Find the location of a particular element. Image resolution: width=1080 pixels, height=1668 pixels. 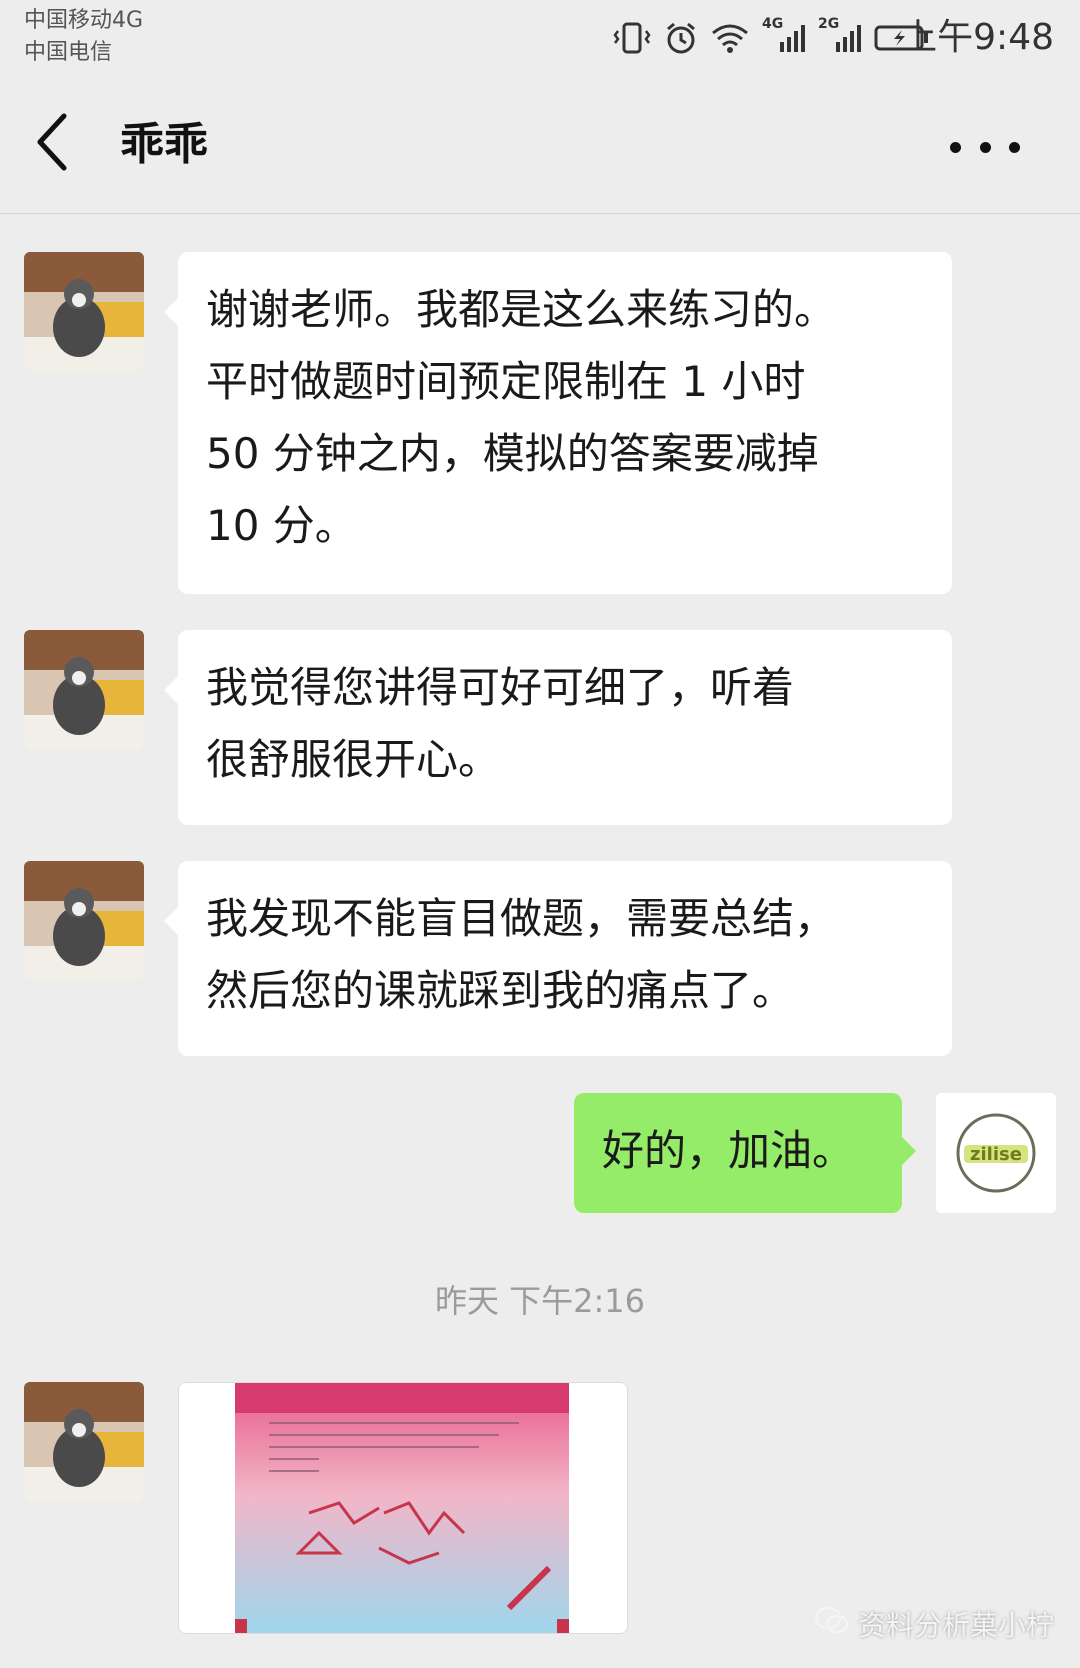

status-icons: 4G 2G is located at coordinates (771, 37).